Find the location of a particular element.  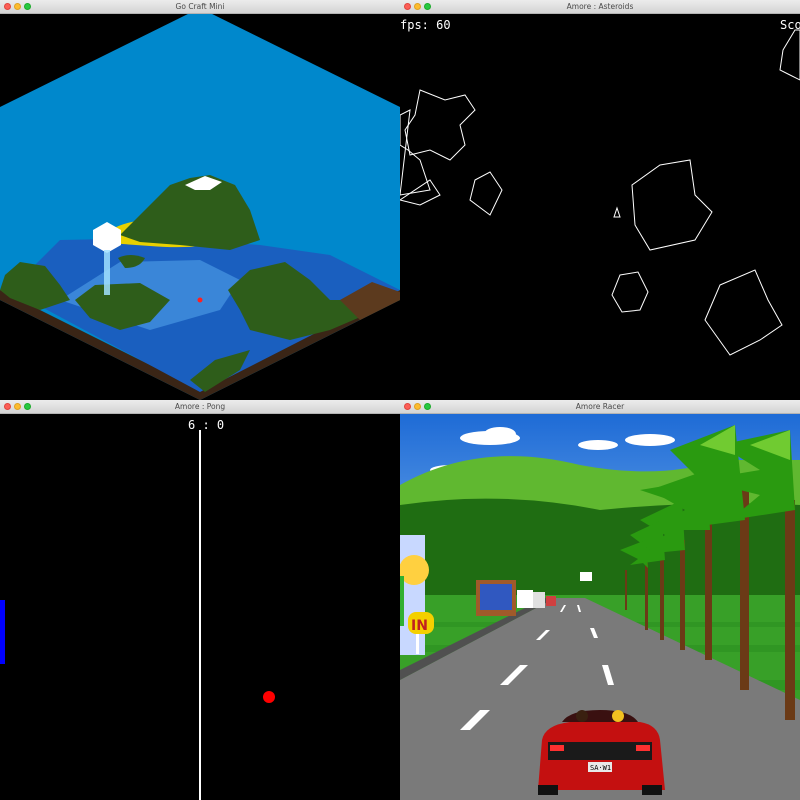

ball is located at coordinates (269, 697).